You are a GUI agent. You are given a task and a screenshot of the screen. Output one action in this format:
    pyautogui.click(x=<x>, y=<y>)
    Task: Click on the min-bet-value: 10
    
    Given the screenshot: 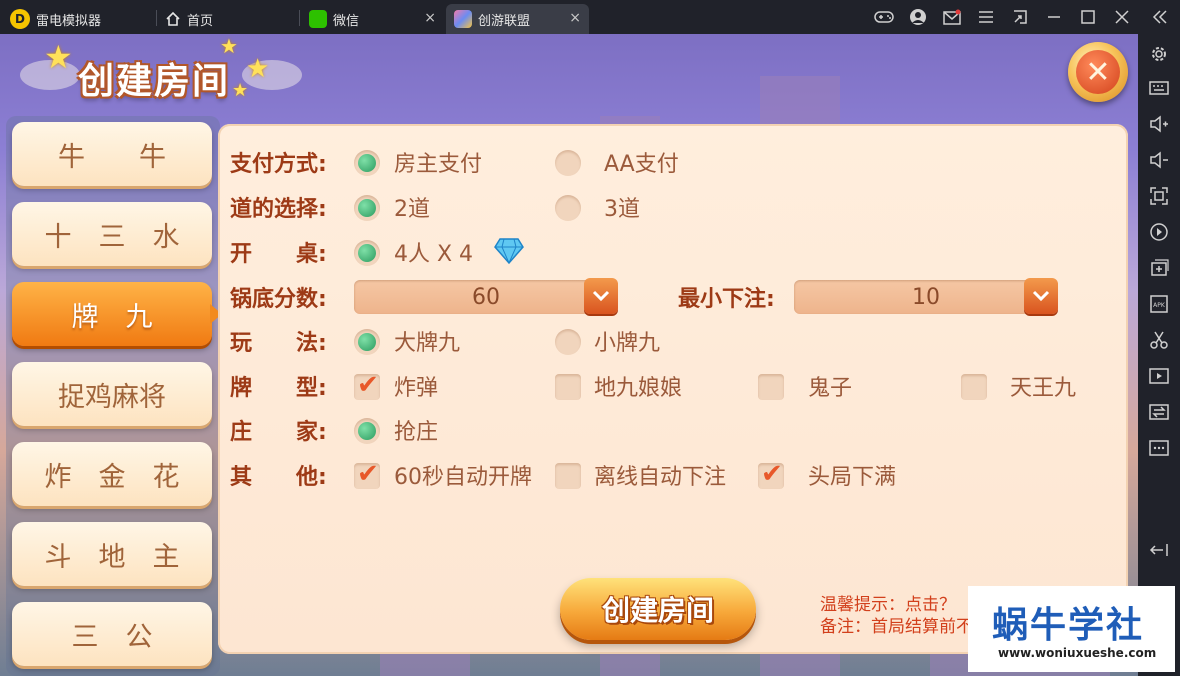 What is the action you would take?
    pyautogui.click(x=926, y=297)
    